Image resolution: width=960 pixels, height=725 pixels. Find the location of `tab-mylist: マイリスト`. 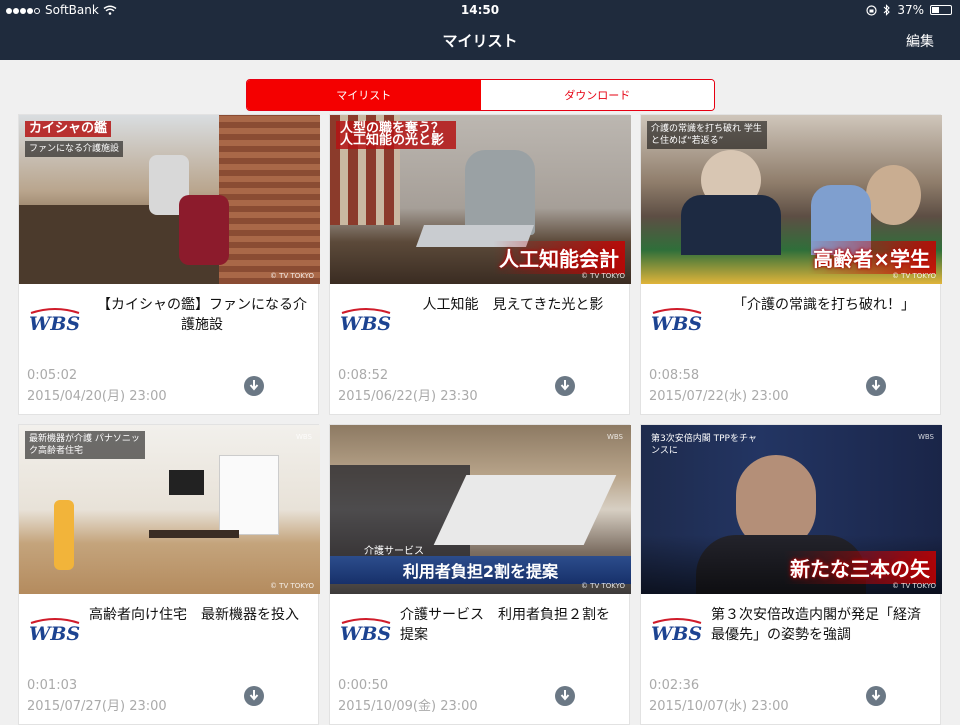

tab-mylist: マイリスト is located at coordinates (364, 95).